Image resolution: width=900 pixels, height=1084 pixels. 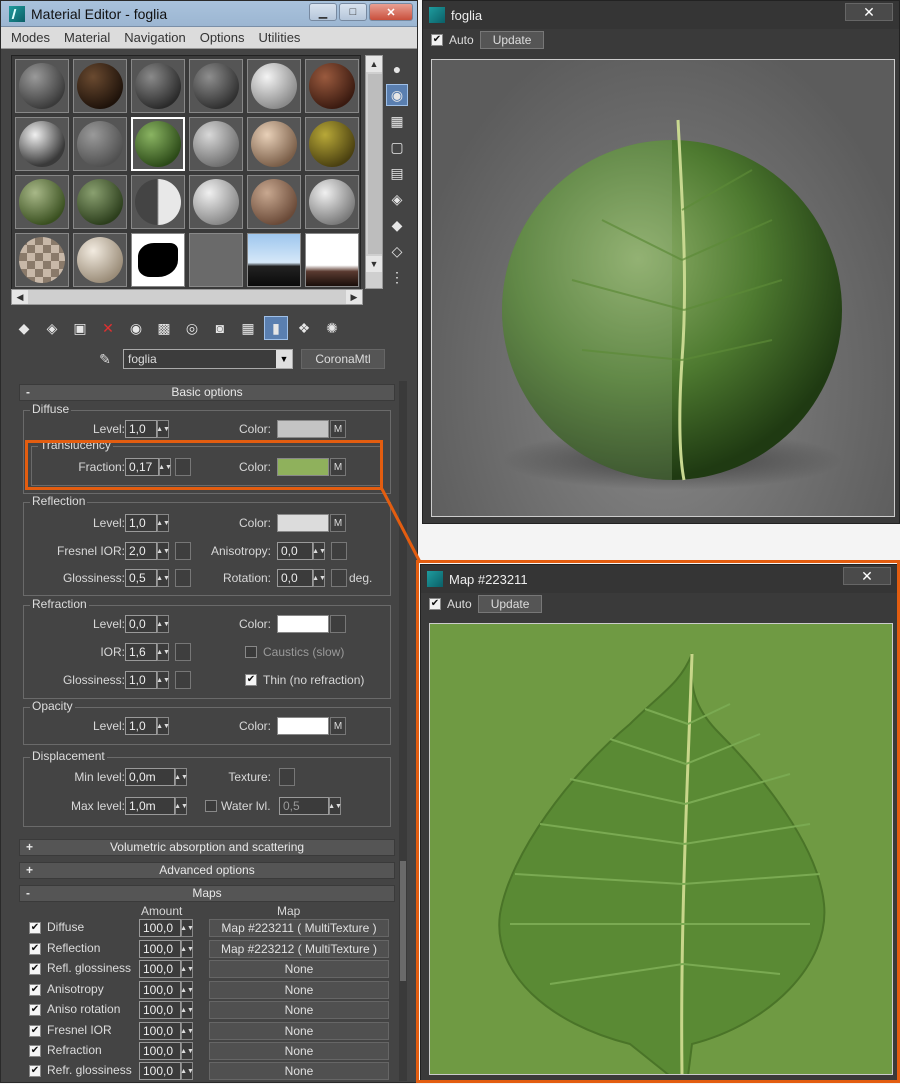 What do you see at coordinates (401, 525) in the screenshot?
I see `highlight-connector` at bounding box center [401, 525].